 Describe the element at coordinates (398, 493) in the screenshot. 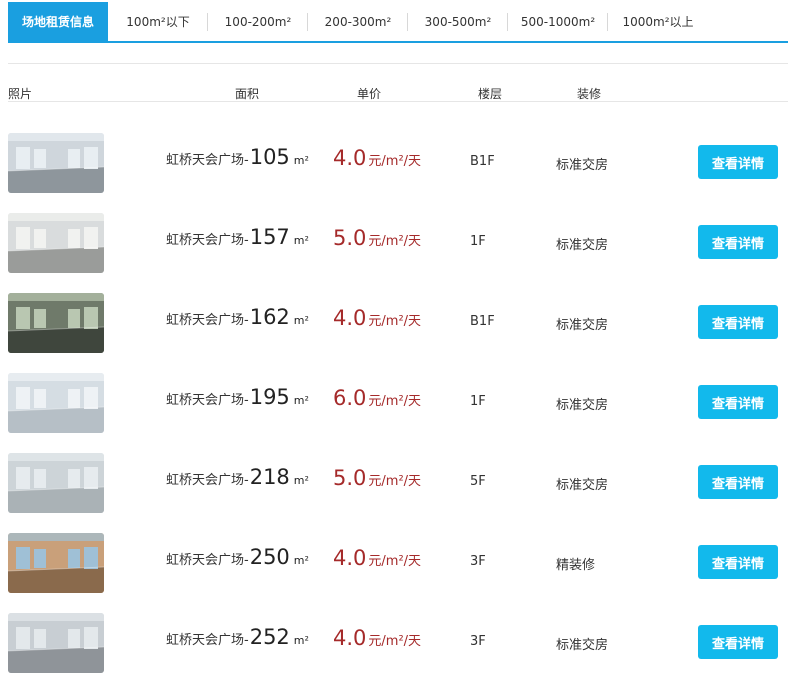

I see `listing-row: 虹桥天会广场-218 m² 5.0 元/m²/天 5F 标准交房 查看详情` at that location.